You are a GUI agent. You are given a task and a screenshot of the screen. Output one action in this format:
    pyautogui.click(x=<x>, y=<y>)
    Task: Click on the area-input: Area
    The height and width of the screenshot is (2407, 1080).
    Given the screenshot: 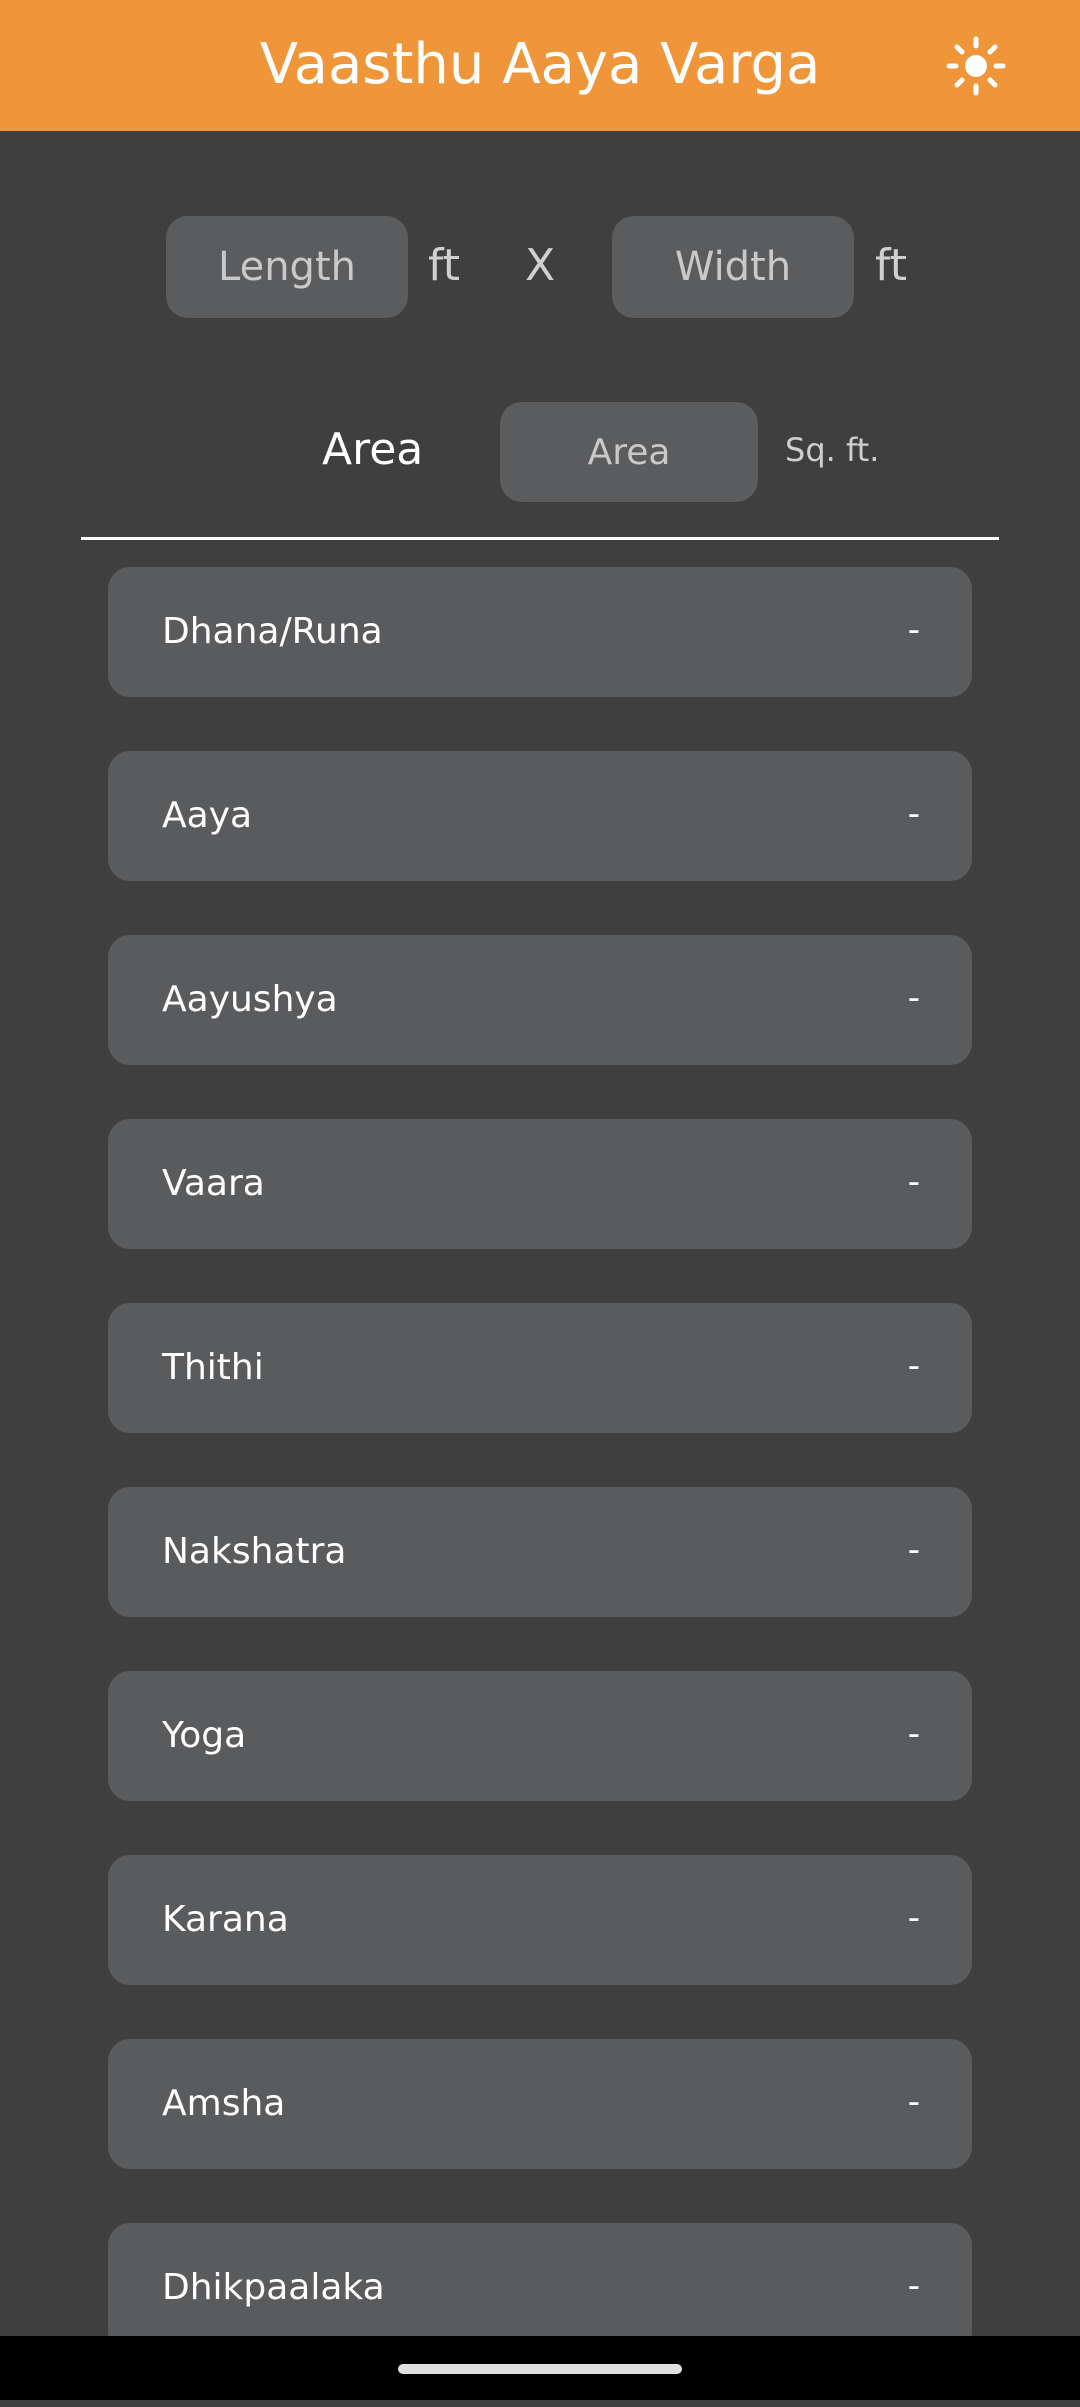 What is the action you would take?
    pyautogui.click(x=629, y=452)
    